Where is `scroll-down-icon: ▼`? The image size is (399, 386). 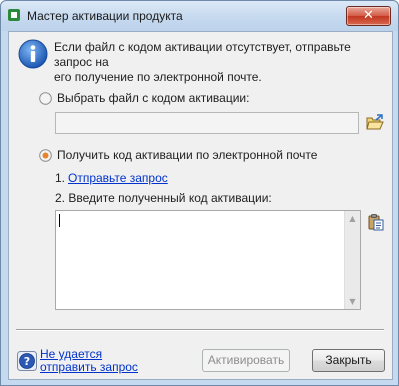
scroll-down-icon: ▼ is located at coordinates (352, 301).